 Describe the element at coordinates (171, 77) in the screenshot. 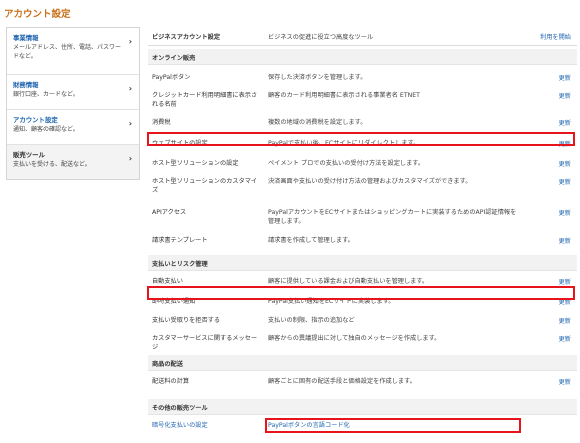

I see `row-name: PayPalボタン` at that location.